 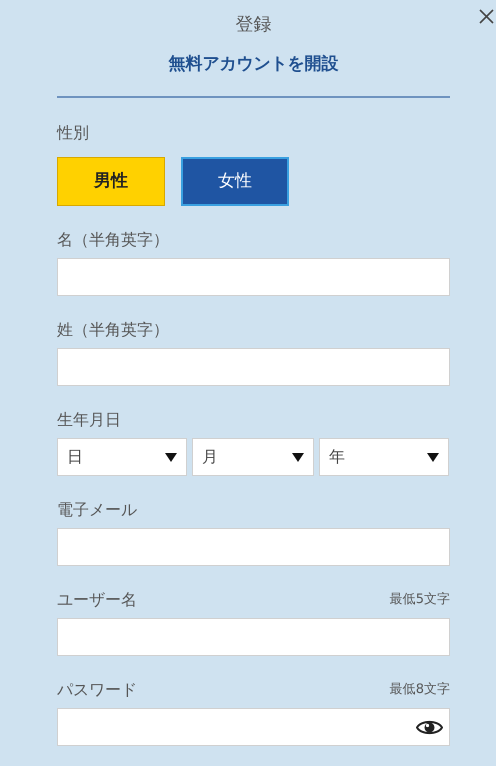 I want to click on eye-icon, so click(x=429, y=727).